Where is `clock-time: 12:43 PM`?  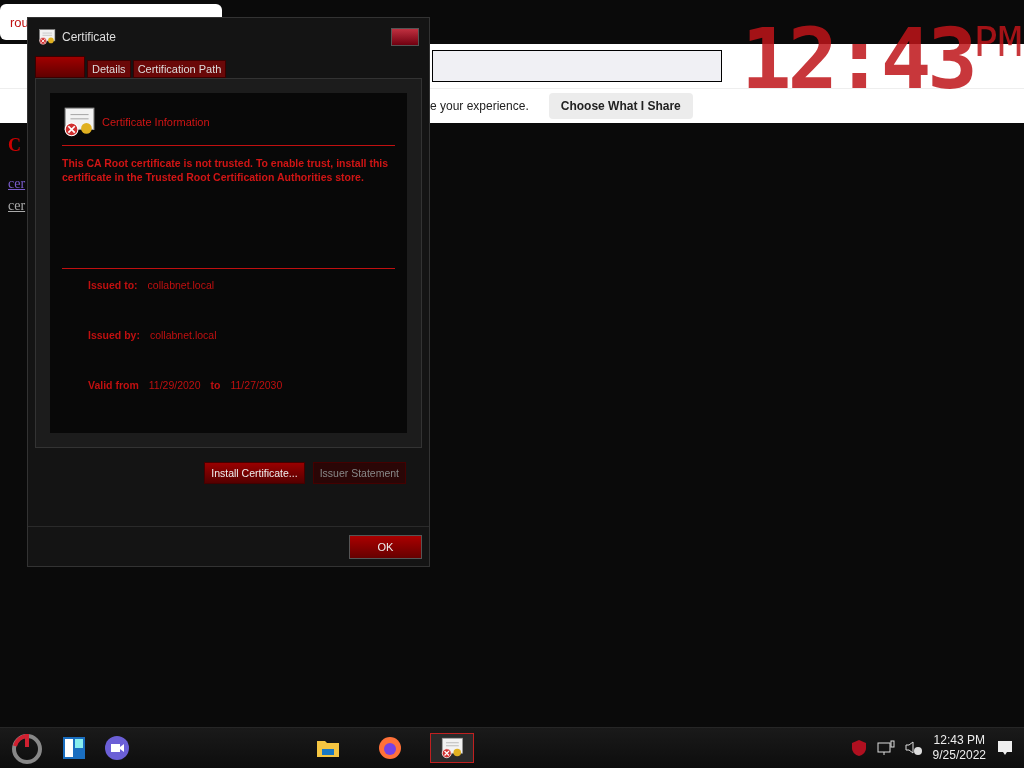 clock-time: 12:43 PM is located at coordinates (959, 740).